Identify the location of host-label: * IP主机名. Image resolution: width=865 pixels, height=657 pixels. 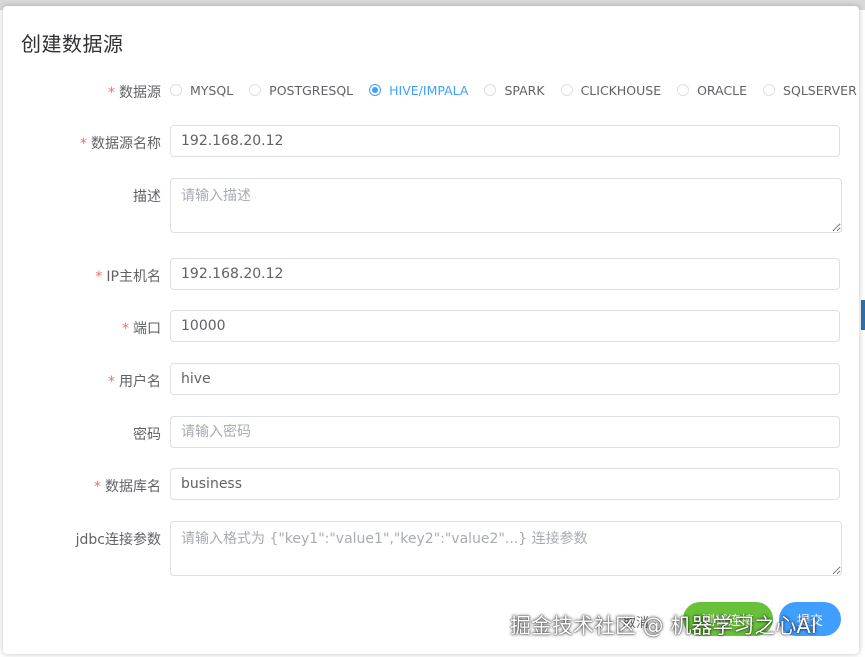
(128, 277).